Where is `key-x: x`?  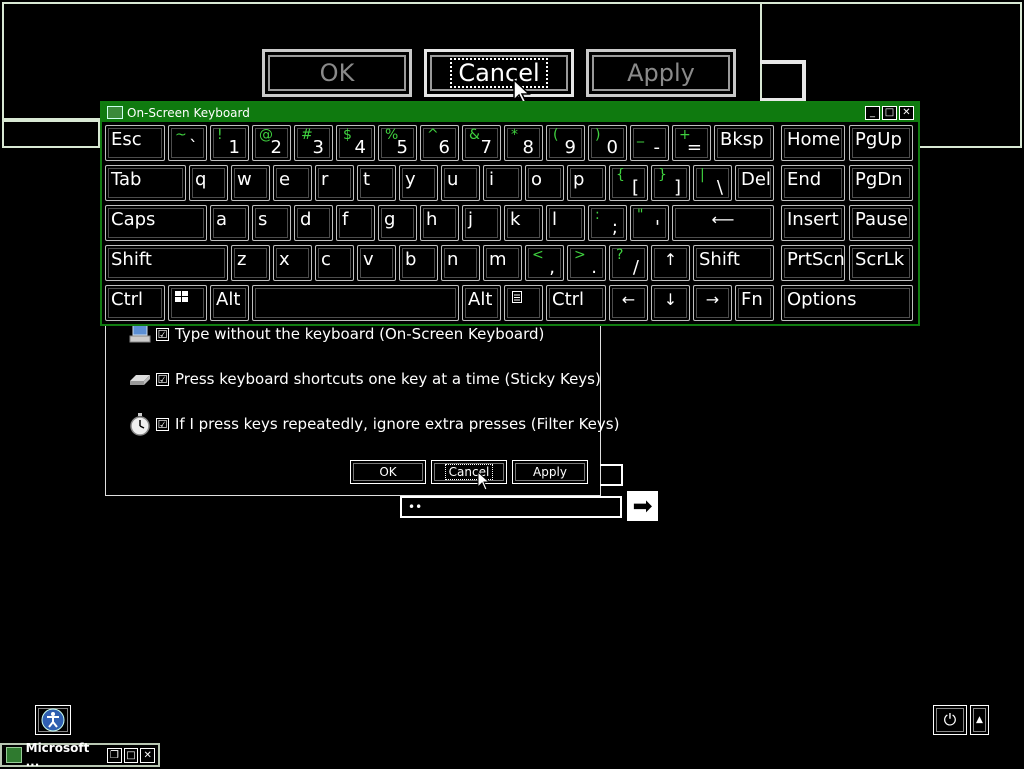 key-x: x is located at coordinates (292, 263).